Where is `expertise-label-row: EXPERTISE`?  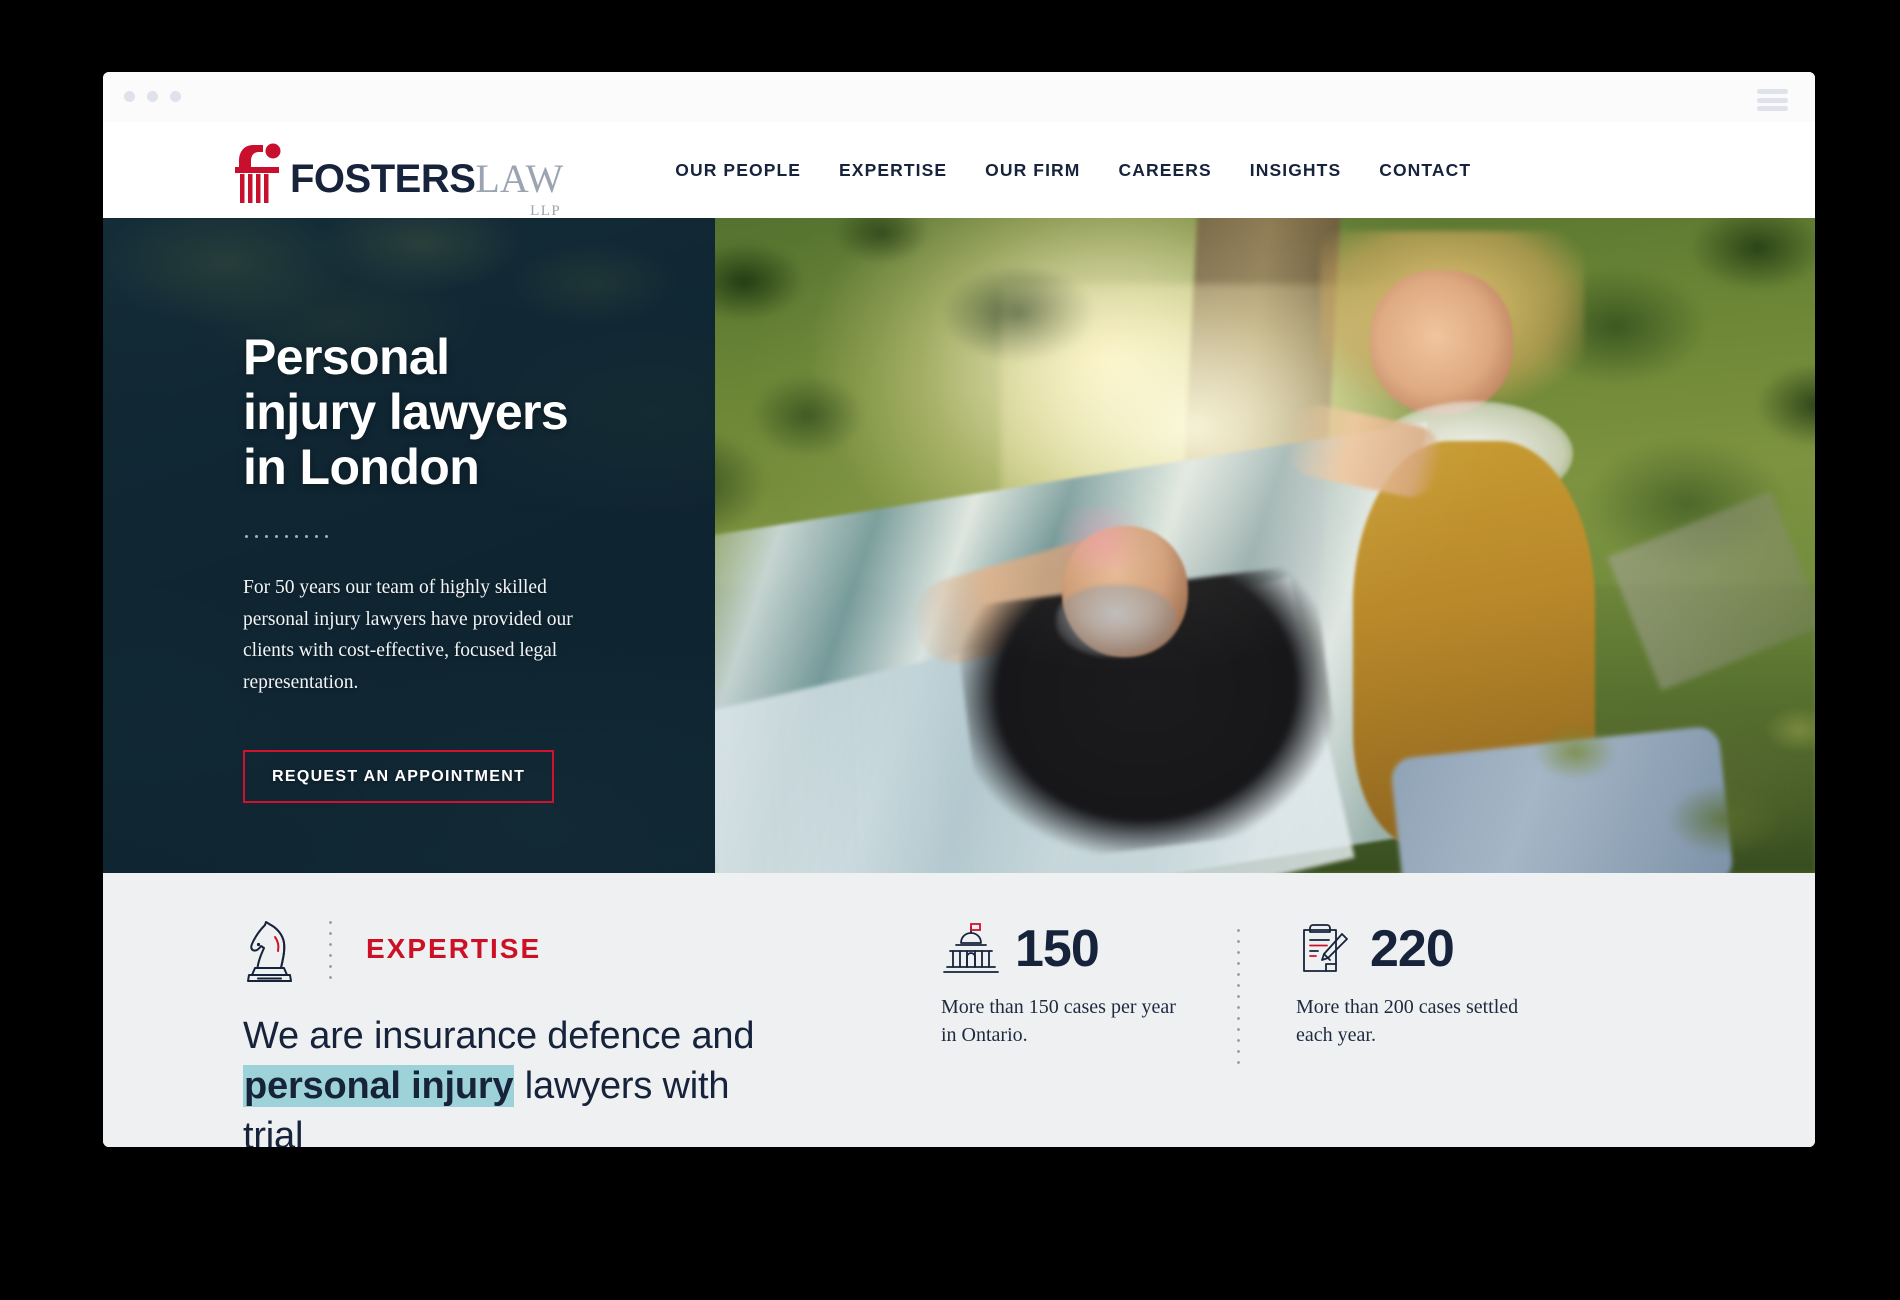 expertise-label-row: EXPERTISE is located at coordinates (518, 949).